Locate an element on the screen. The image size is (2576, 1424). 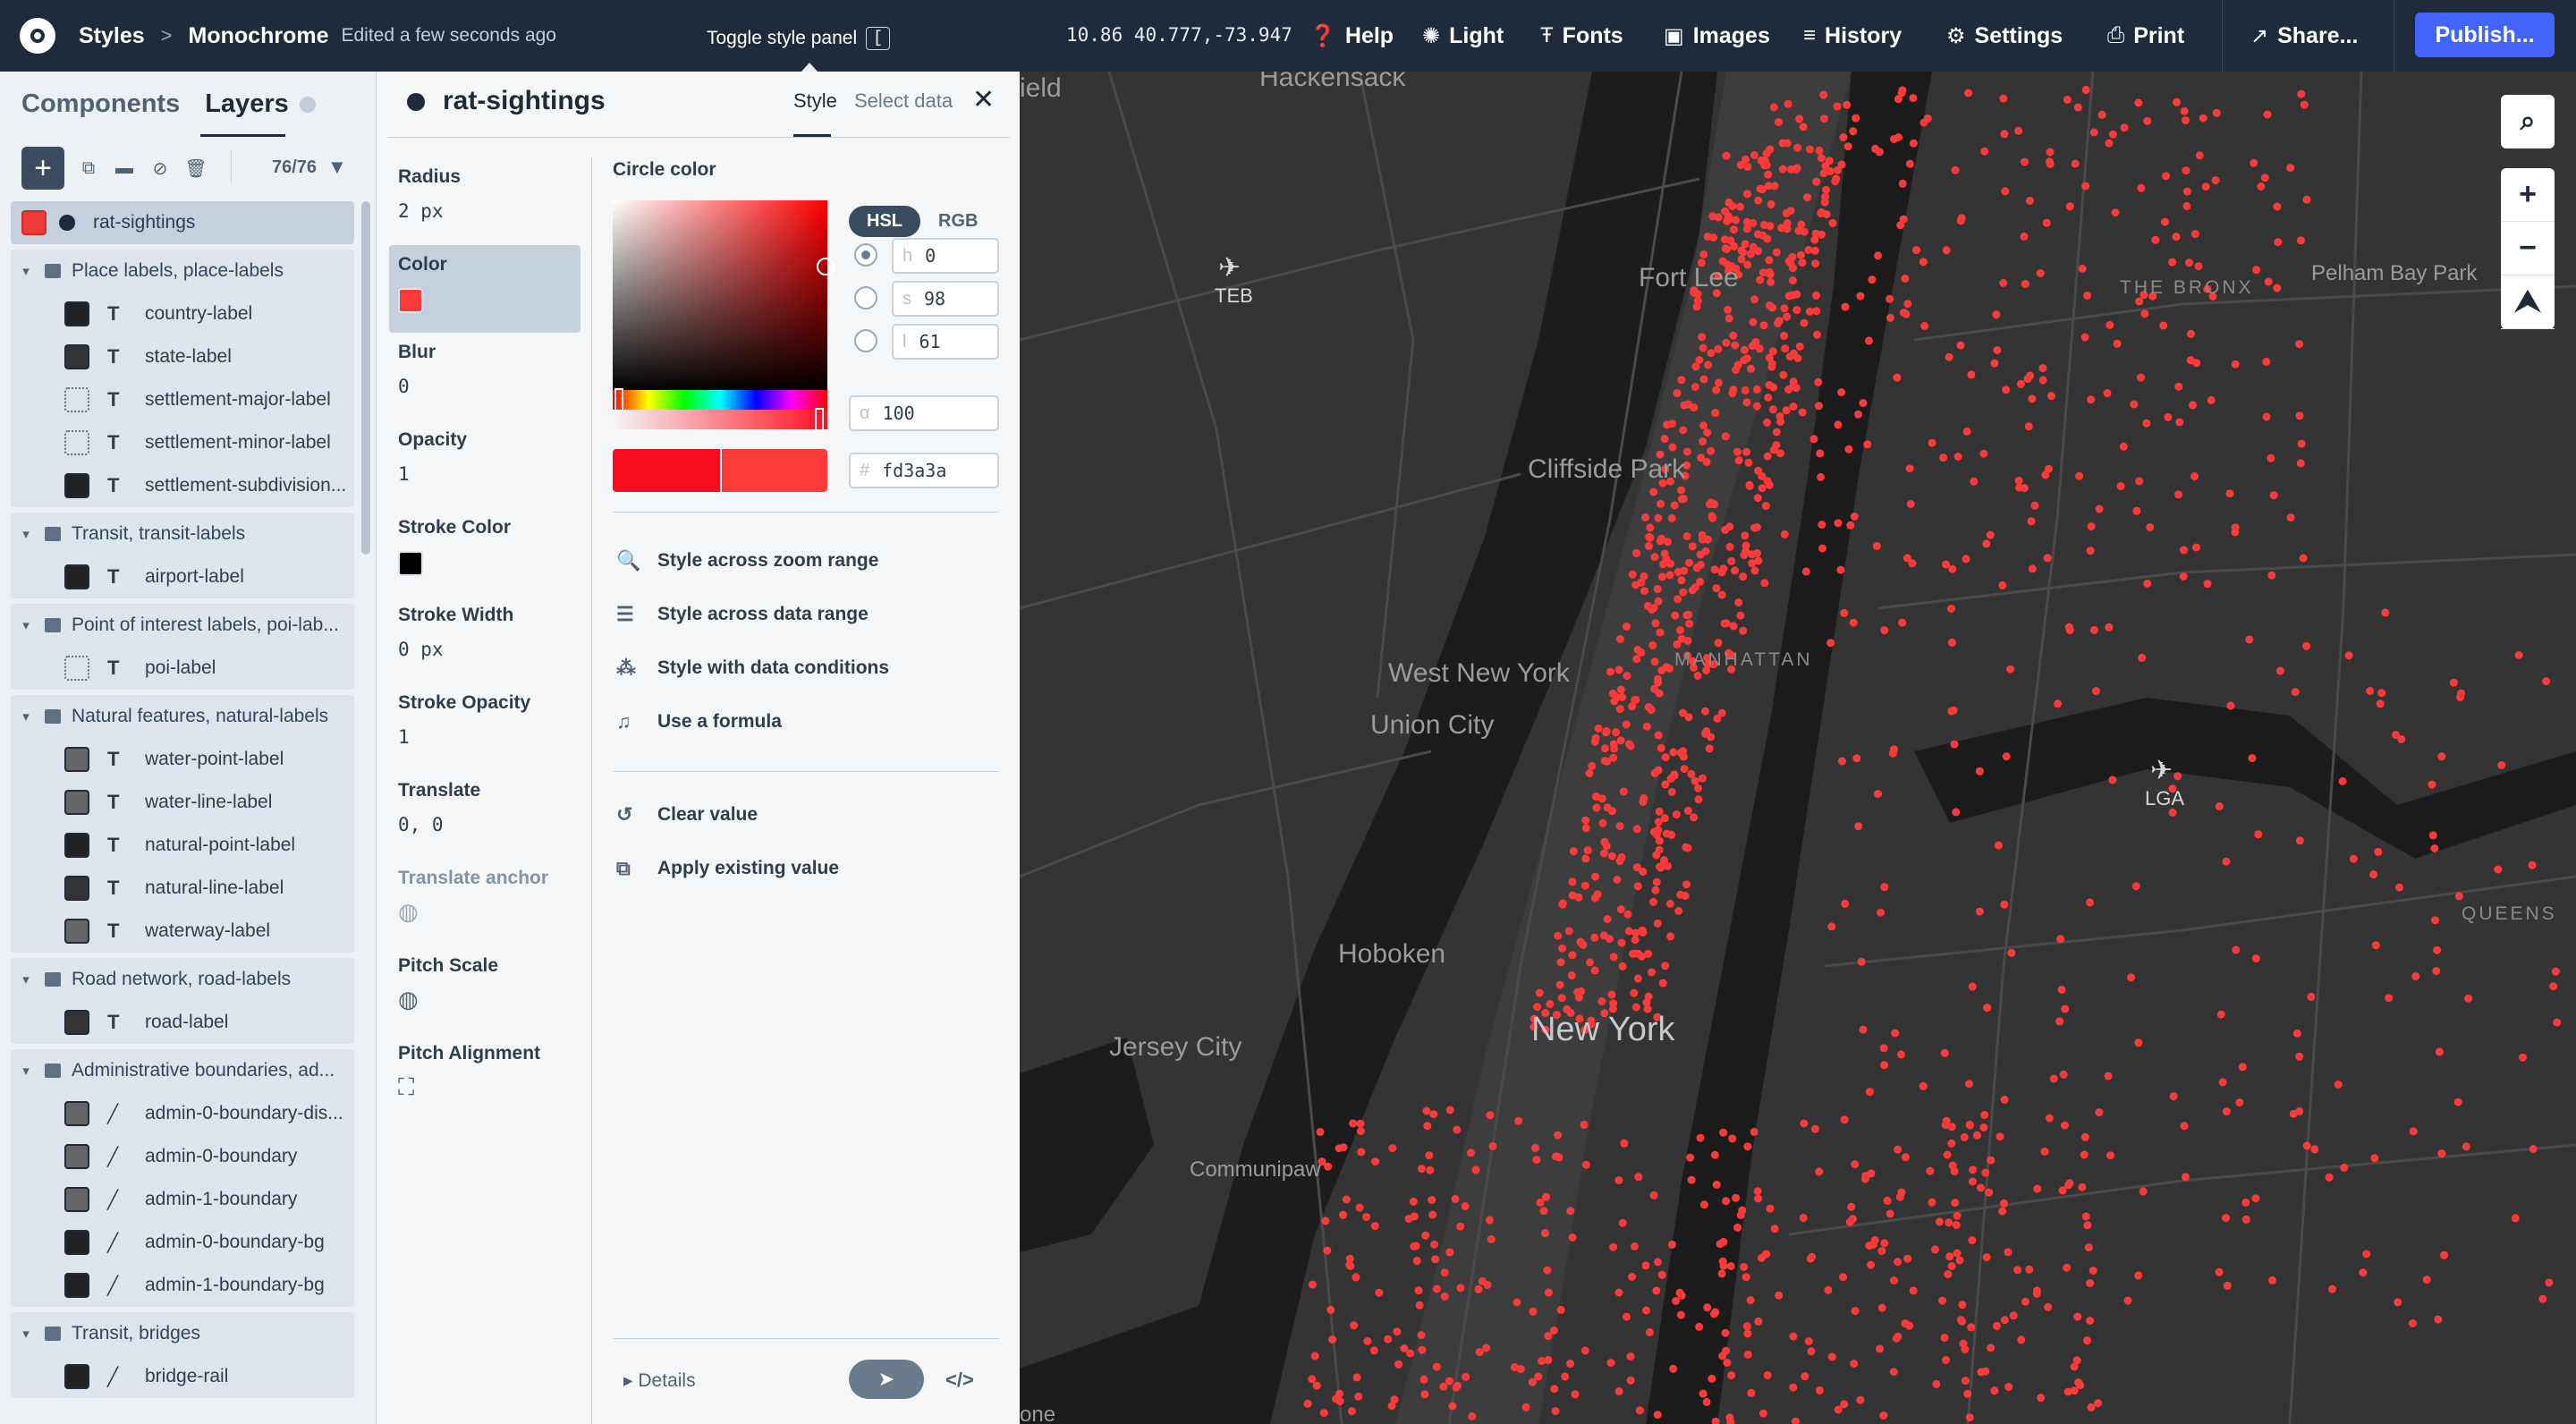
property-translate: Translate 0, 0 is located at coordinates (487, 807).